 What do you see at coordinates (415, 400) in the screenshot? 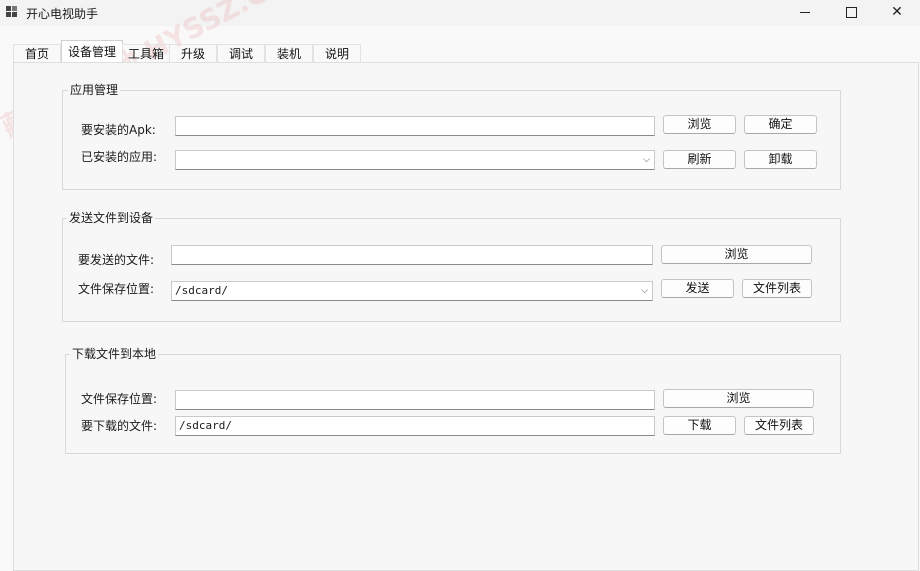
I see `download-save-location-input` at bounding box center [415, 400].